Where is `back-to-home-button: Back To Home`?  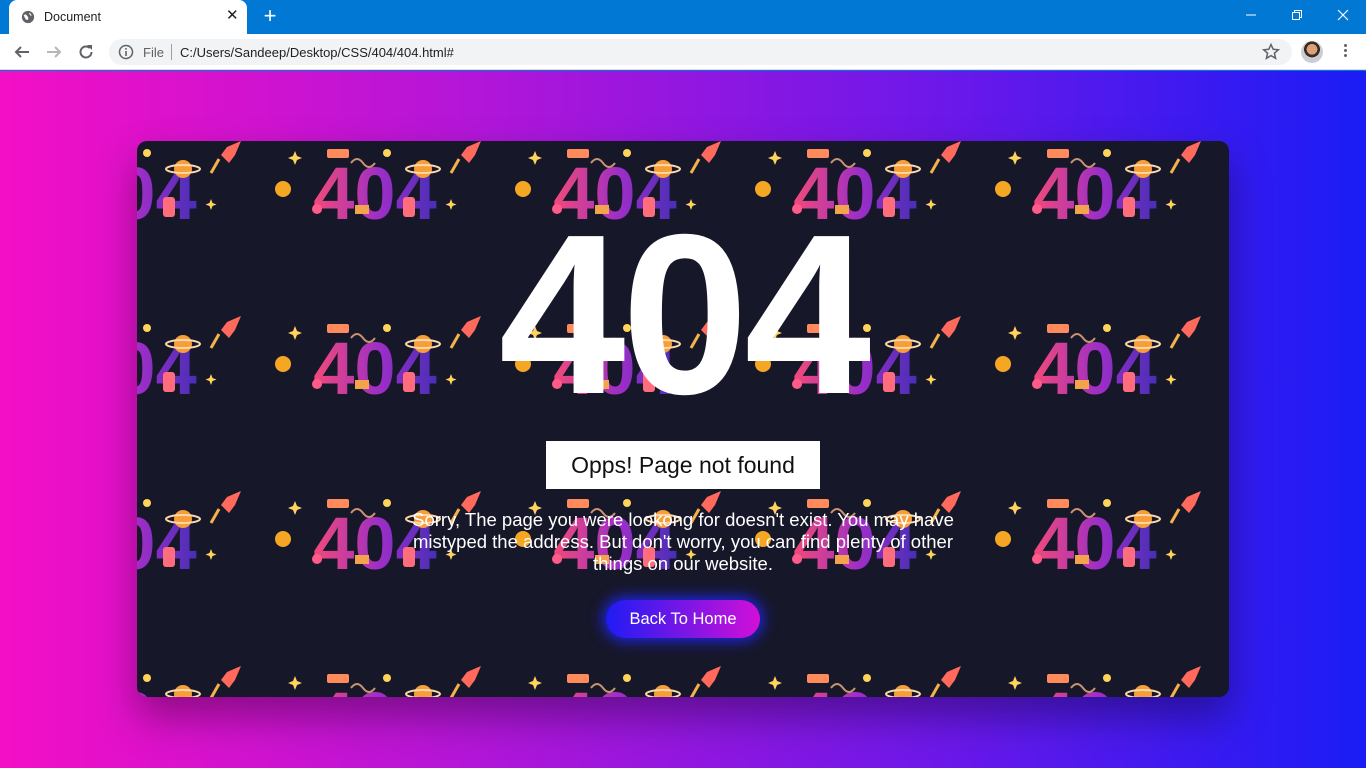 back-to-home-button: Back To Home is located at coordinates (683, 619).